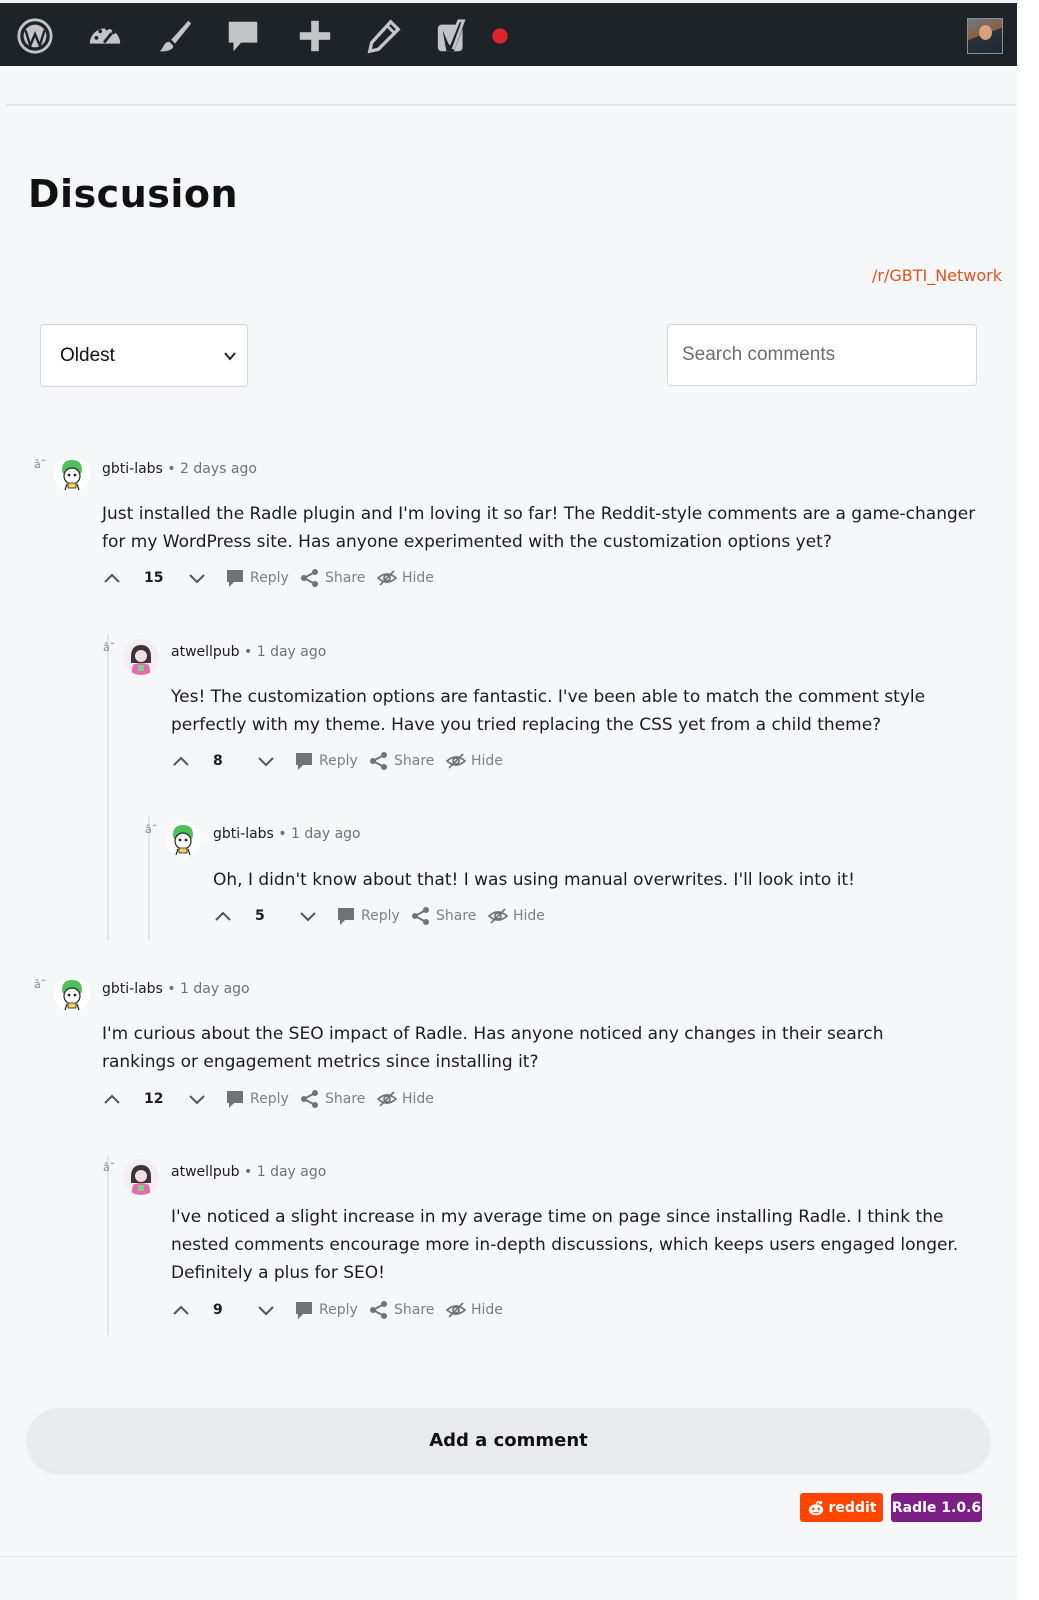 This screenshot has width=1039, height=1600. Describe the element at coordinates (454, 36) in the screenshot. I see `yoast-icon` at that location.